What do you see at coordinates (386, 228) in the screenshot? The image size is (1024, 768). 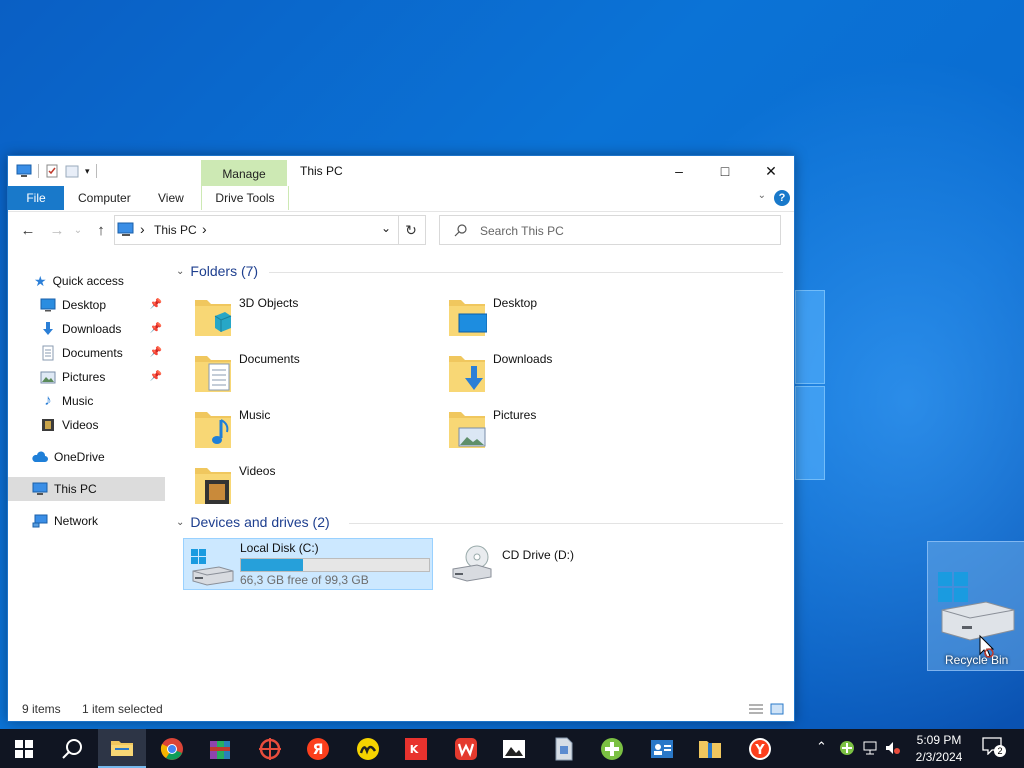 I see `address-dropdown-icon: ⌄` at bounding box center [386, 228].